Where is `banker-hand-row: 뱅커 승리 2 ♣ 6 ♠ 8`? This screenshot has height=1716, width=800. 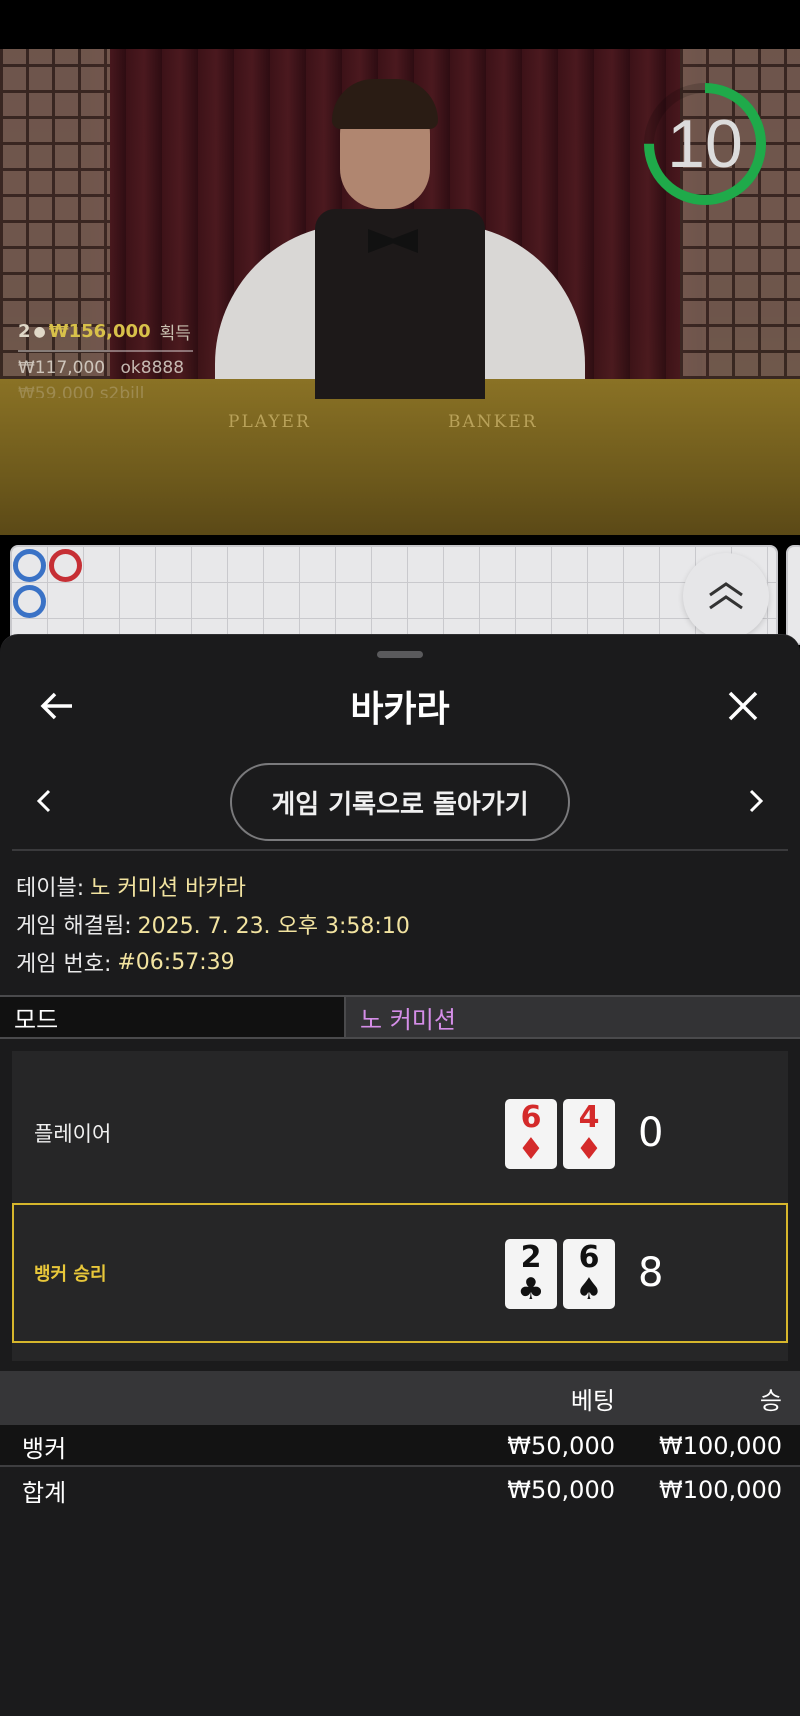
banker-hand-row: 뱅커 승리 2 ♣ 6 ♠ 8 is located at coordinates (400, 1273).